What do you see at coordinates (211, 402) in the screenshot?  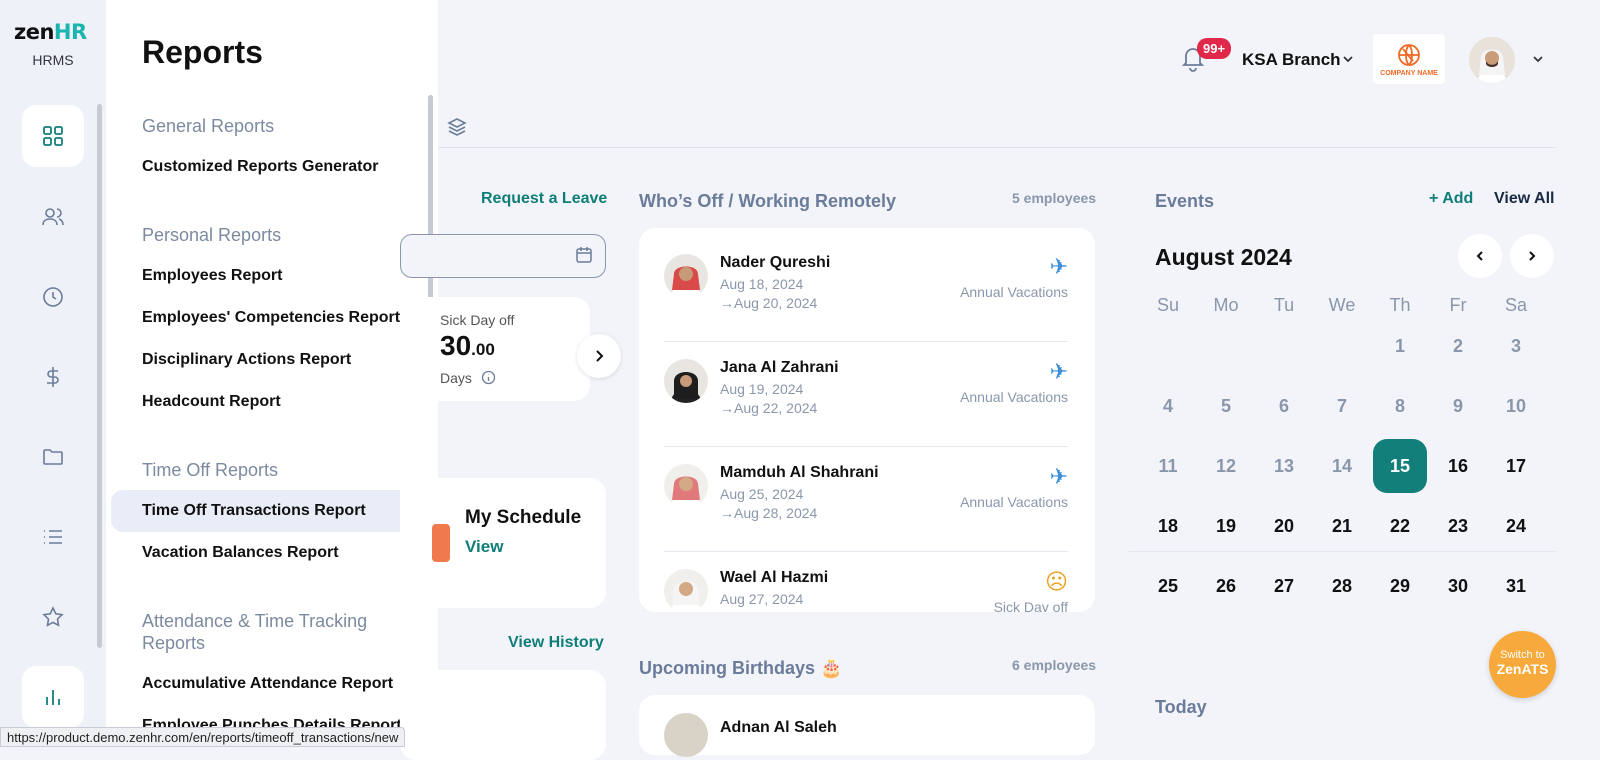 I see `report-headcount: Headcount Report` at bounding box center [211, 402].